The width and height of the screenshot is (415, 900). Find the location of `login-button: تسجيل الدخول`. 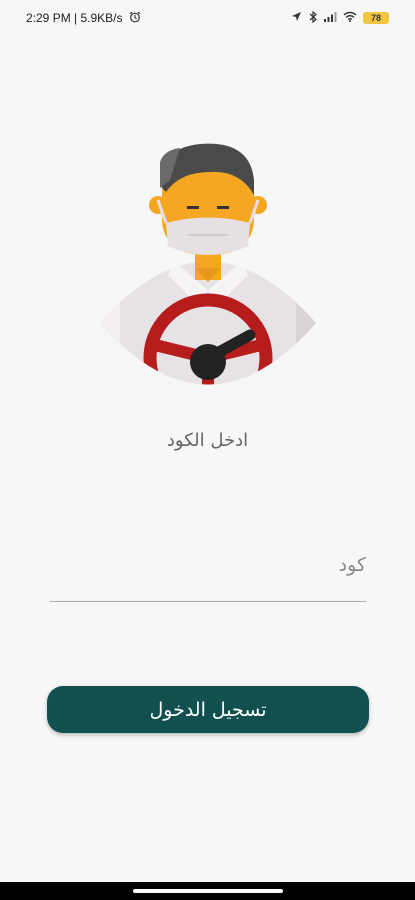

login-button: تسجيل الدخول is located at coordinates (208, 709).